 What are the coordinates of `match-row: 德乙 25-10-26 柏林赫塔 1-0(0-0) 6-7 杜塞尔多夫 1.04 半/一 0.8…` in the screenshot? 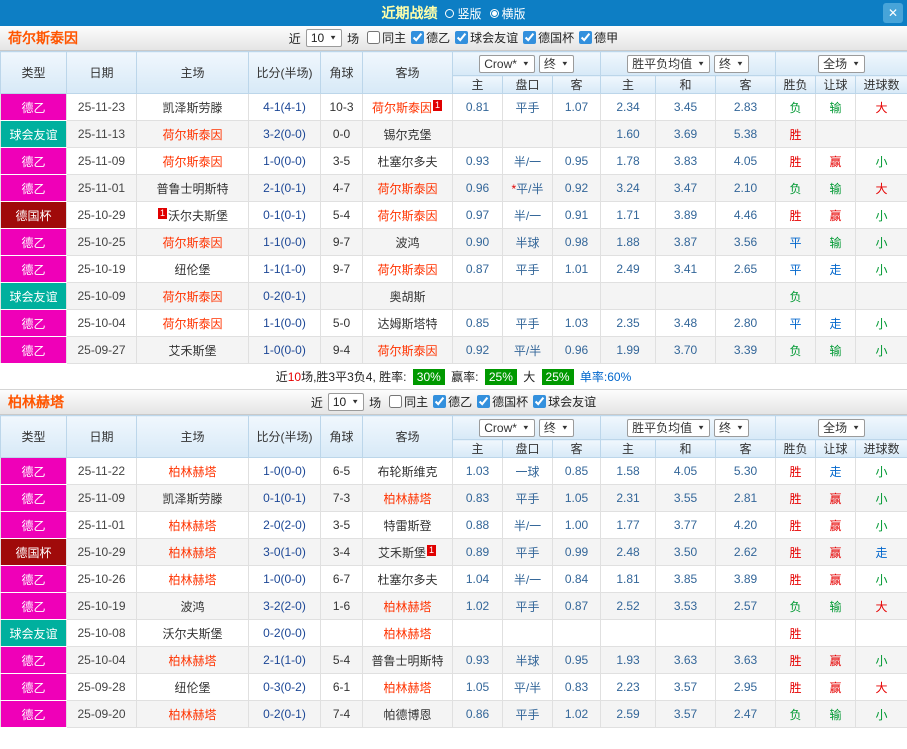 It's located at (453, 579).